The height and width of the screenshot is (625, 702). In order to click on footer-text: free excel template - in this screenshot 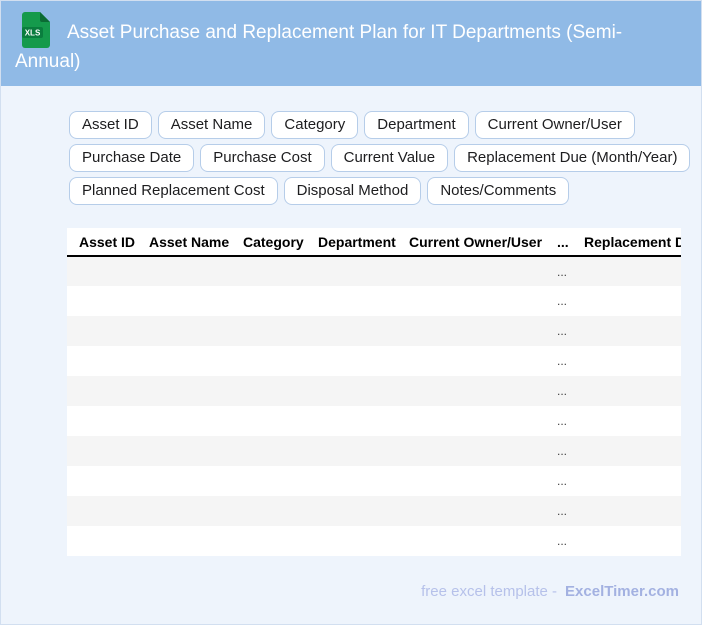, I will do `click(489, 591)`.